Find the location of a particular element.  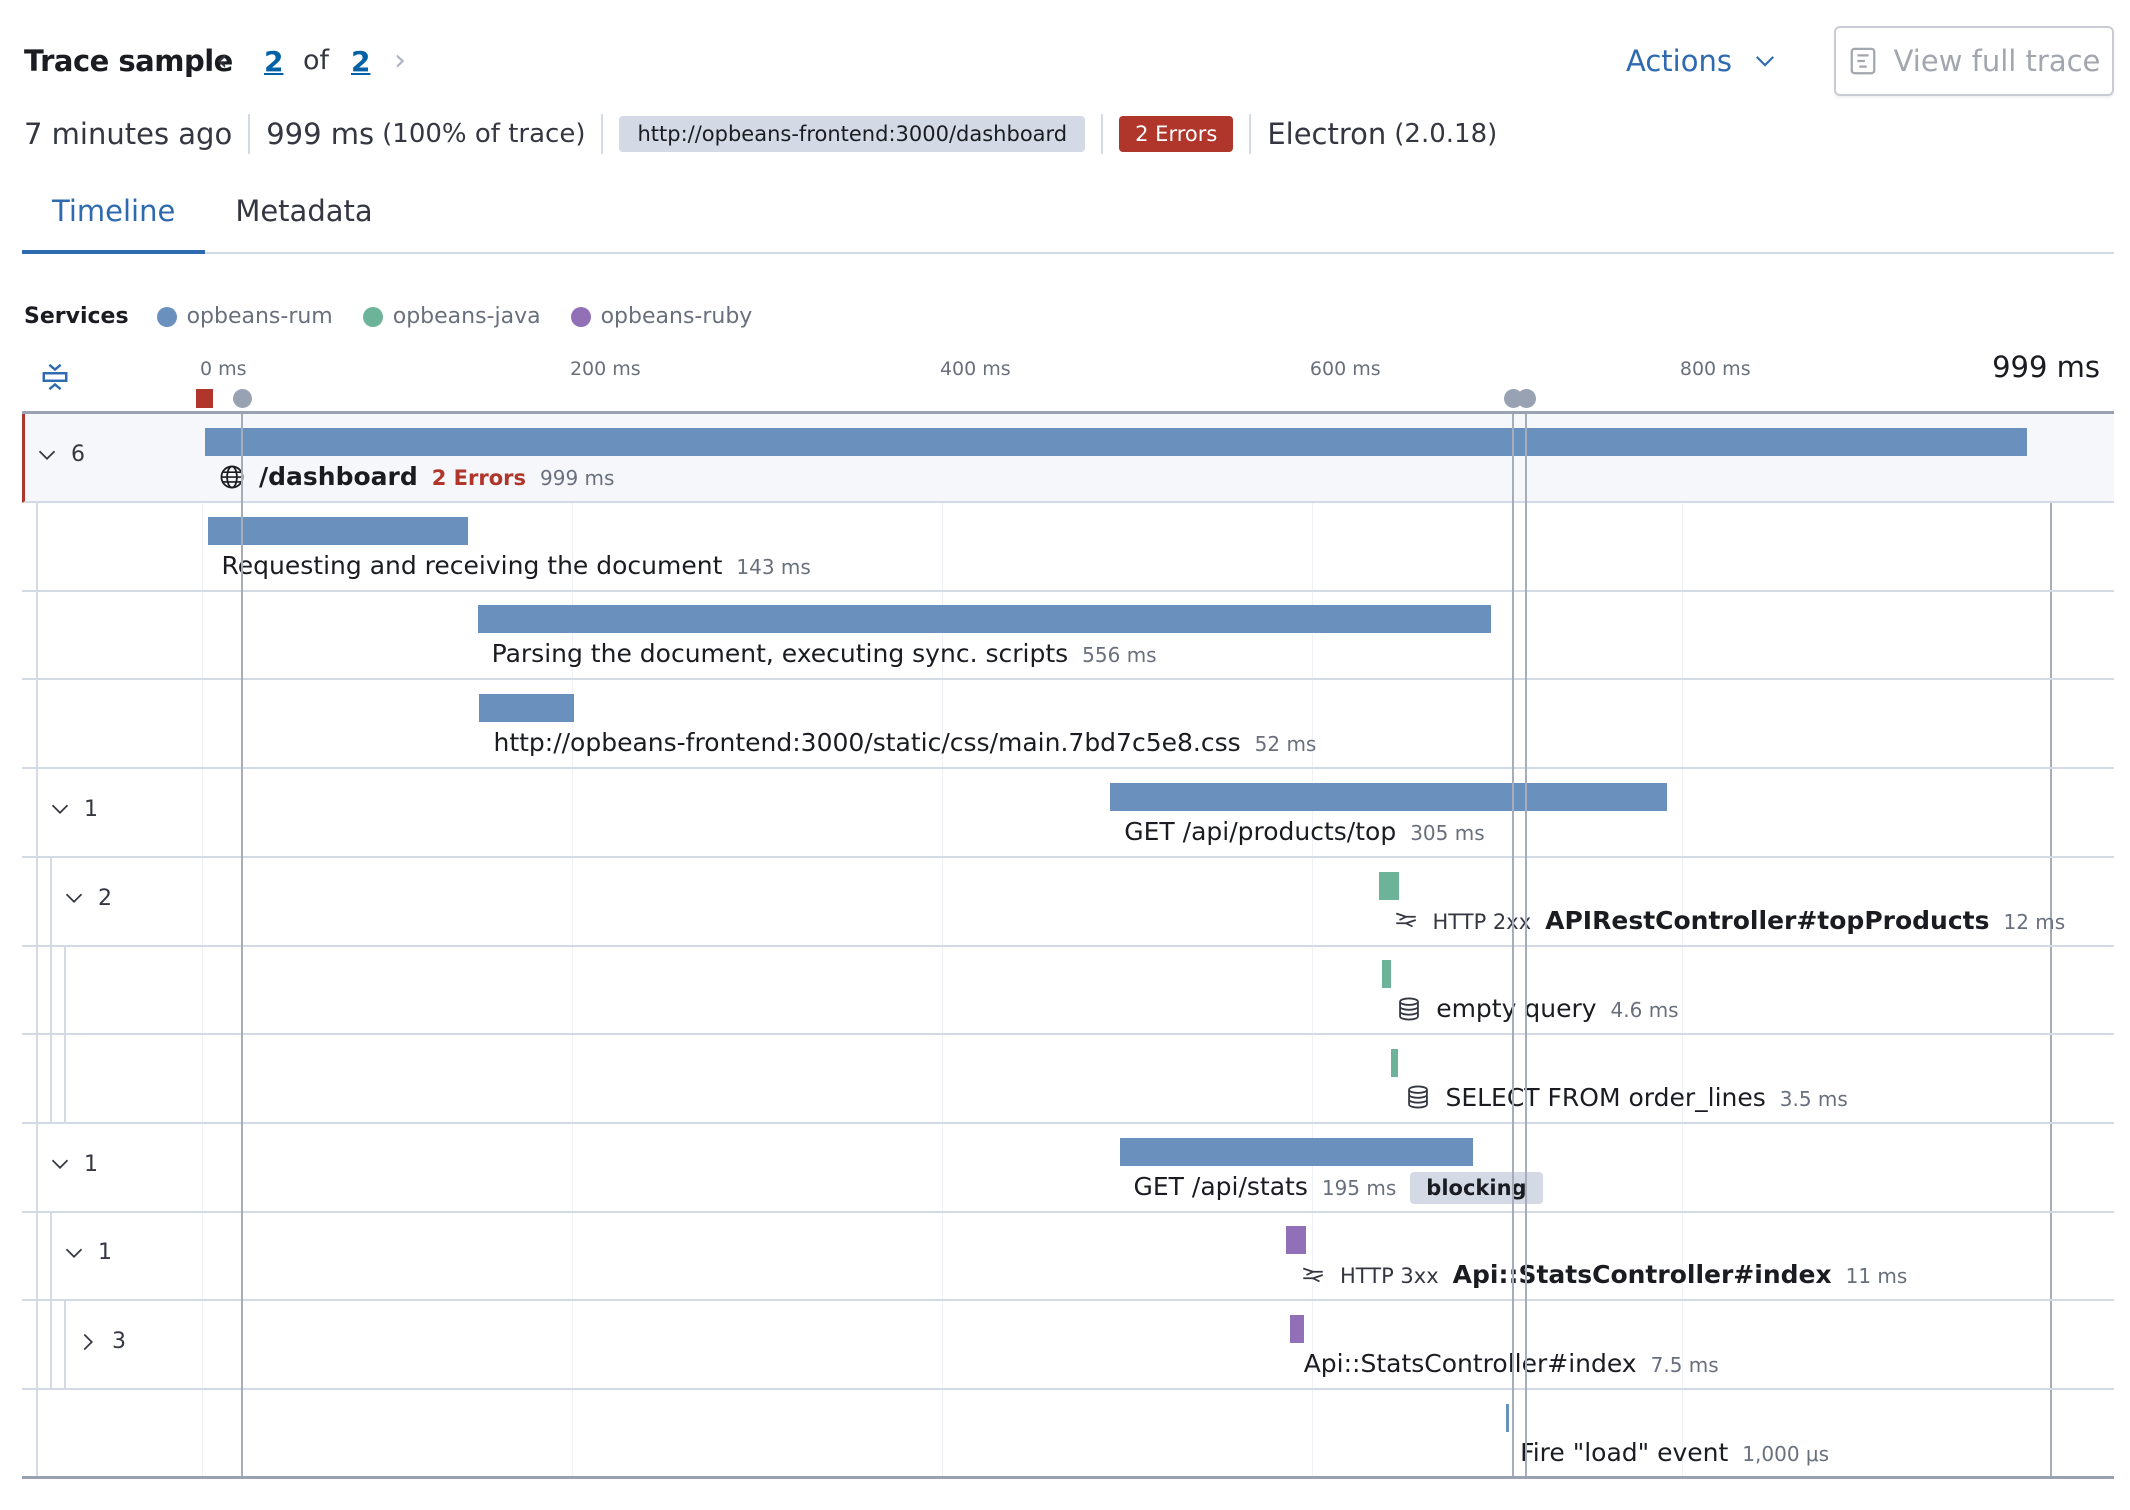

tick-label: 600 ms is located at coordinates (1345, 369).